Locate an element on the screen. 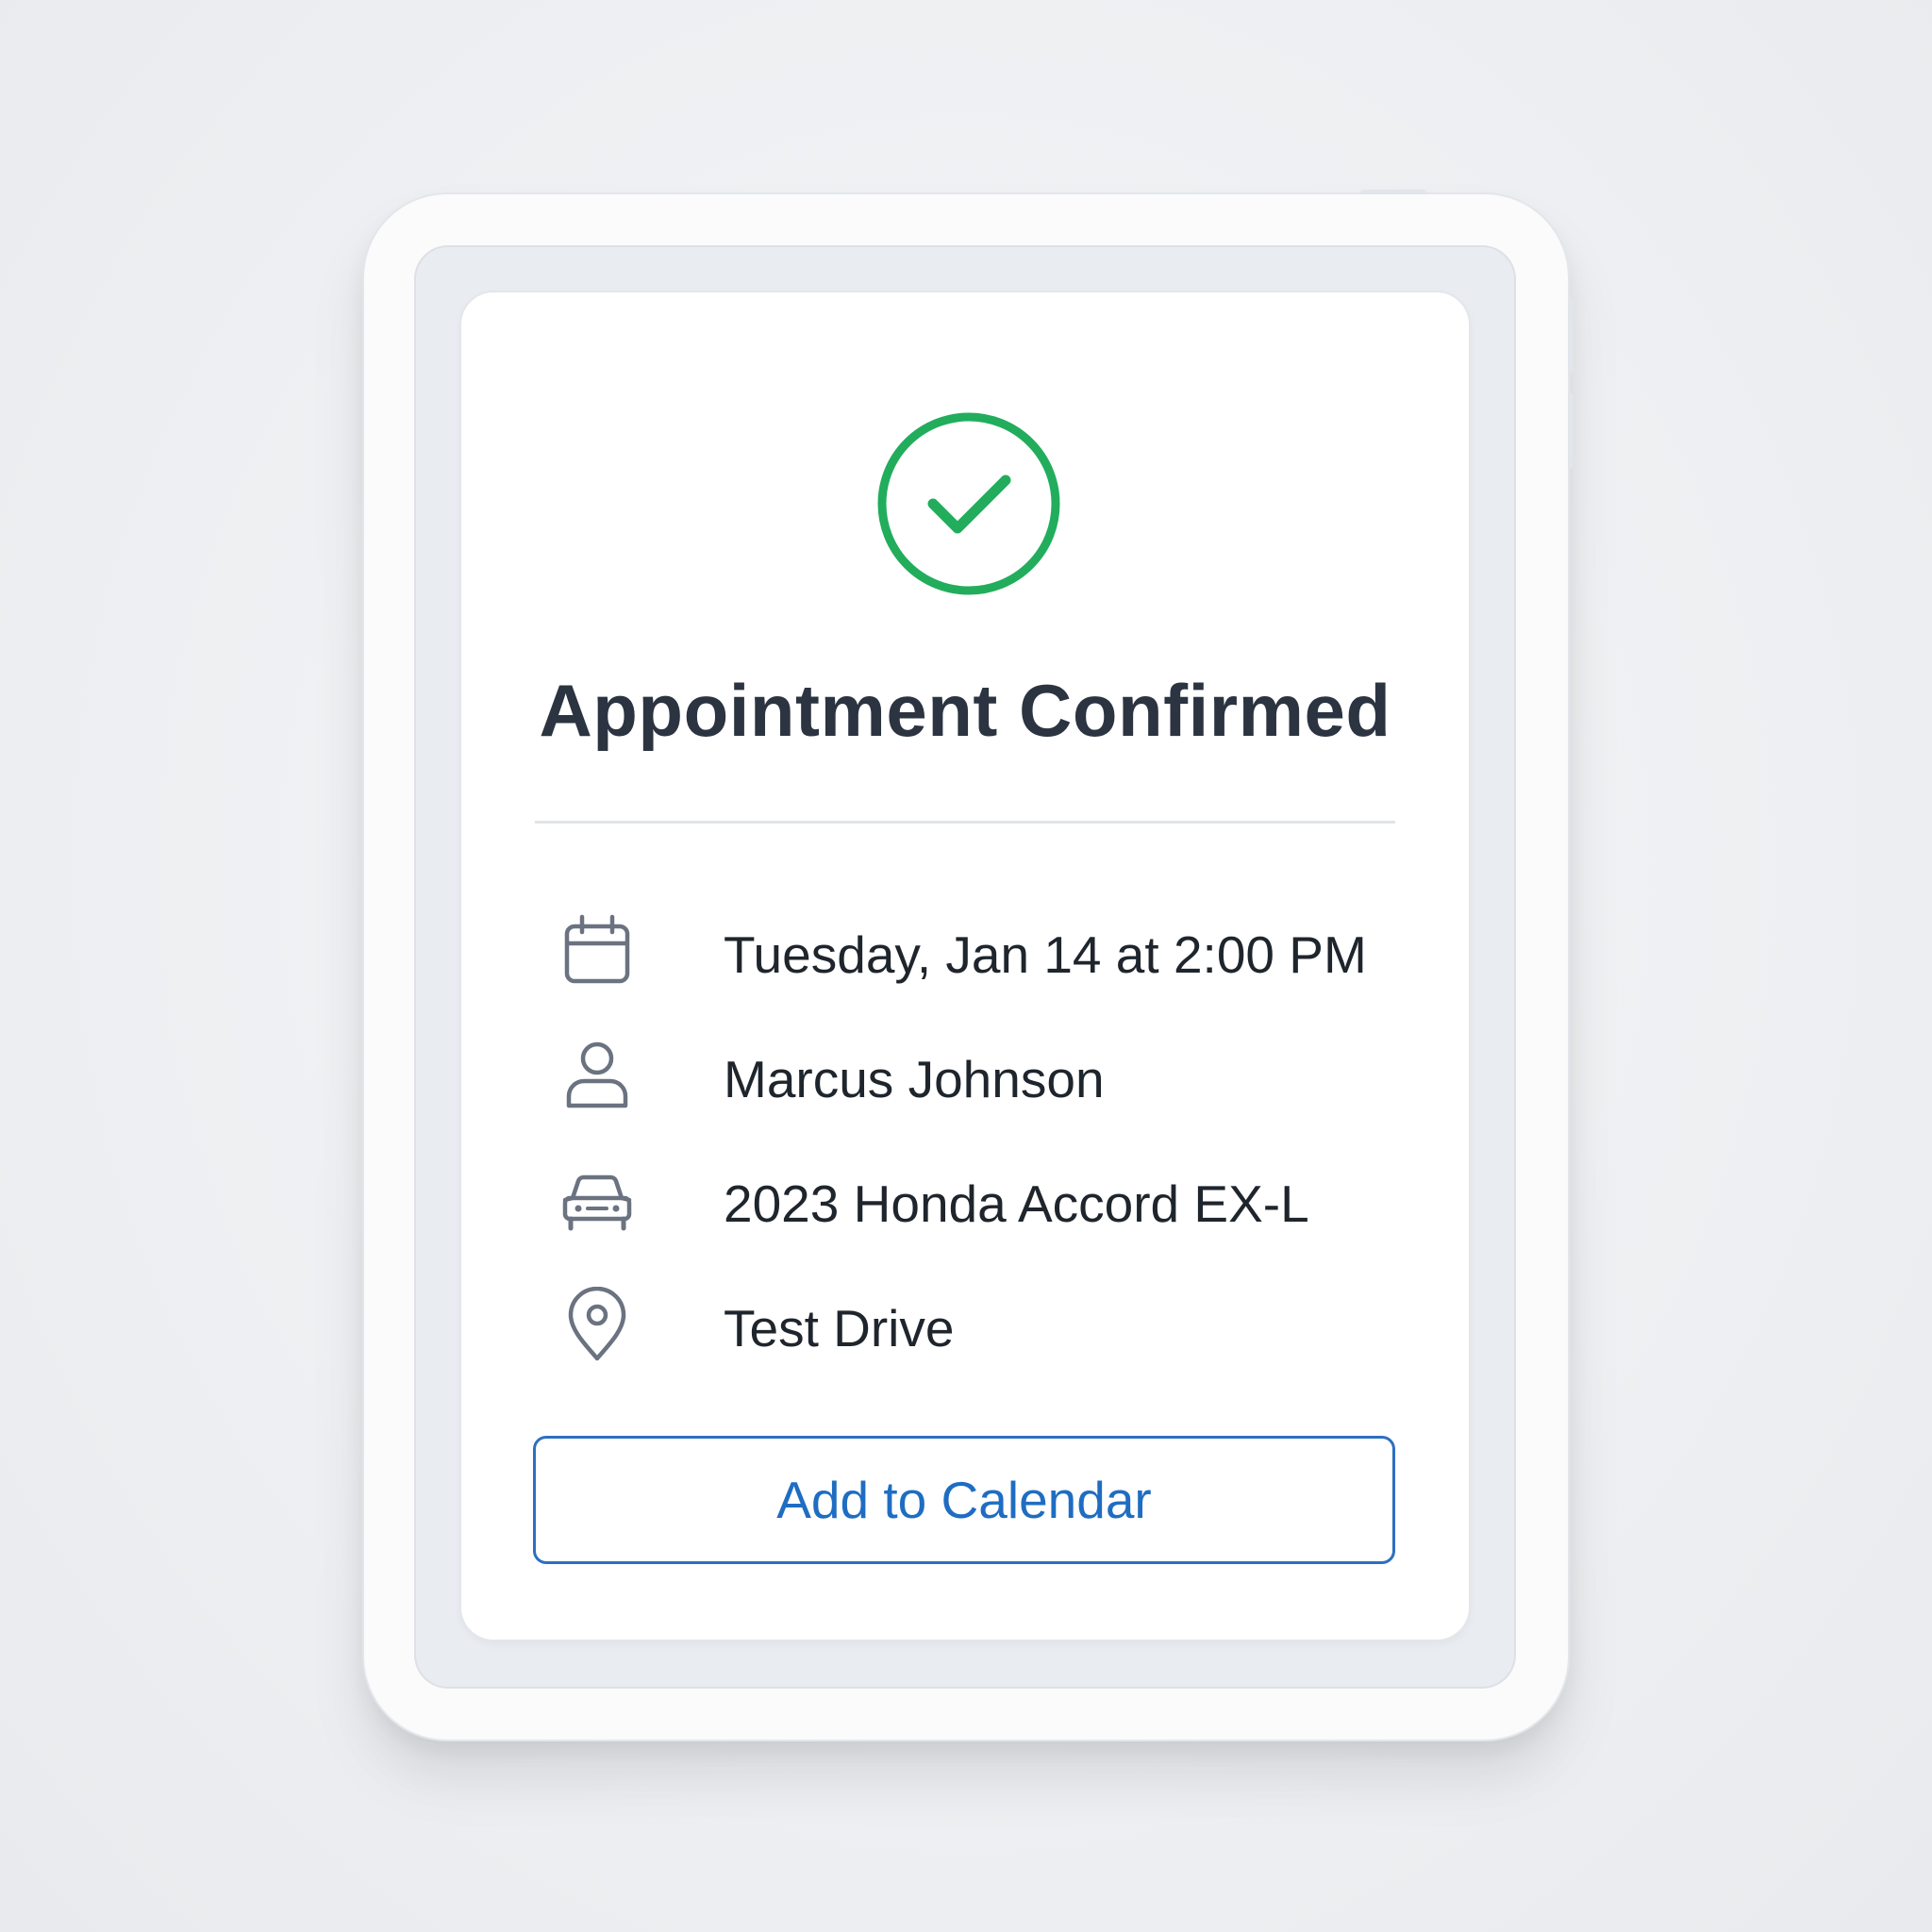 The width and height of the screenshot is (1932, 1932). detail-row-date: Tuesday, Jan 14 at 2:00 PM is located at coordinates (974, 951).